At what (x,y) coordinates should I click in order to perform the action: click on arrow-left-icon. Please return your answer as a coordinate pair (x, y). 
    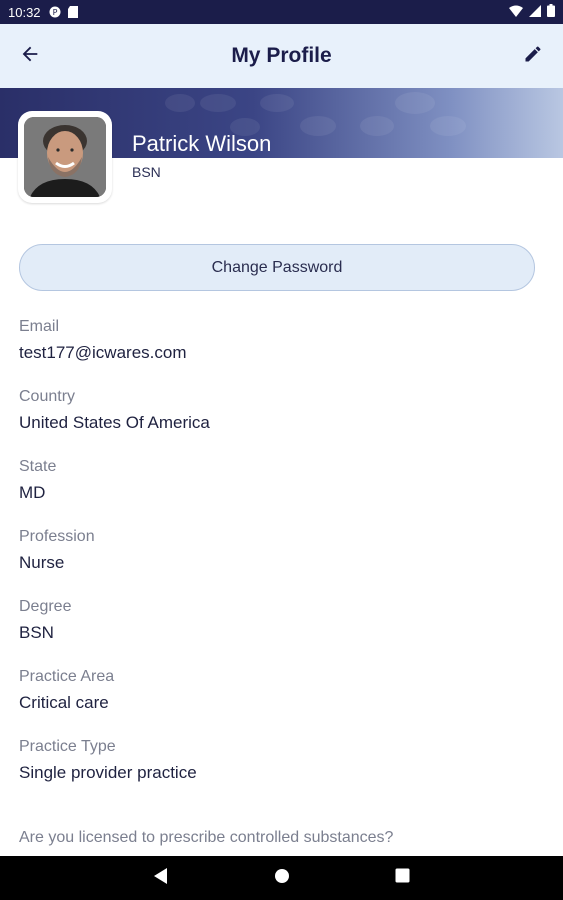
    Looking at the image, I should click on (30, 56).